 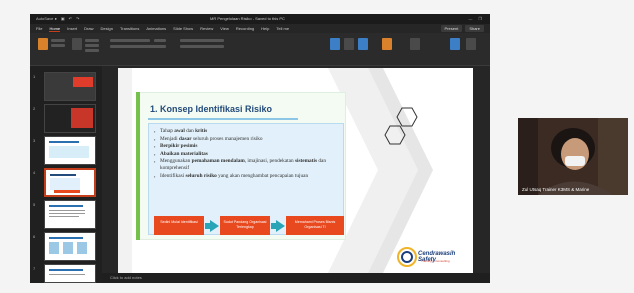 I want to click on ribbon-toolbar, so click(x=260, y=49).